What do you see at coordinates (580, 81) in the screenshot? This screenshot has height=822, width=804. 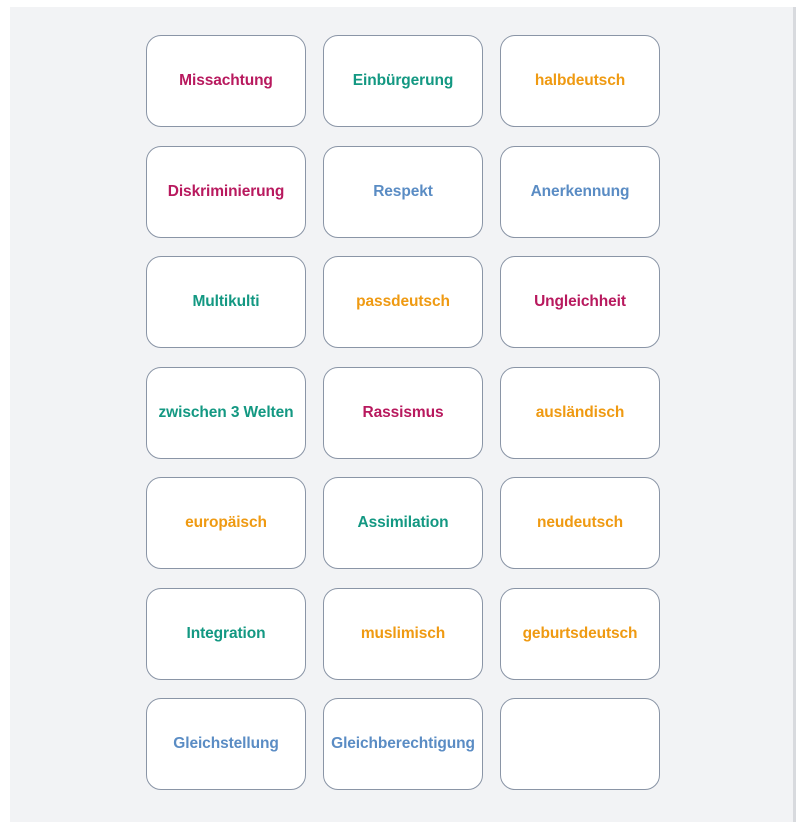 I see `word-card: halbdeutsch` at bounding box center [580, 81].